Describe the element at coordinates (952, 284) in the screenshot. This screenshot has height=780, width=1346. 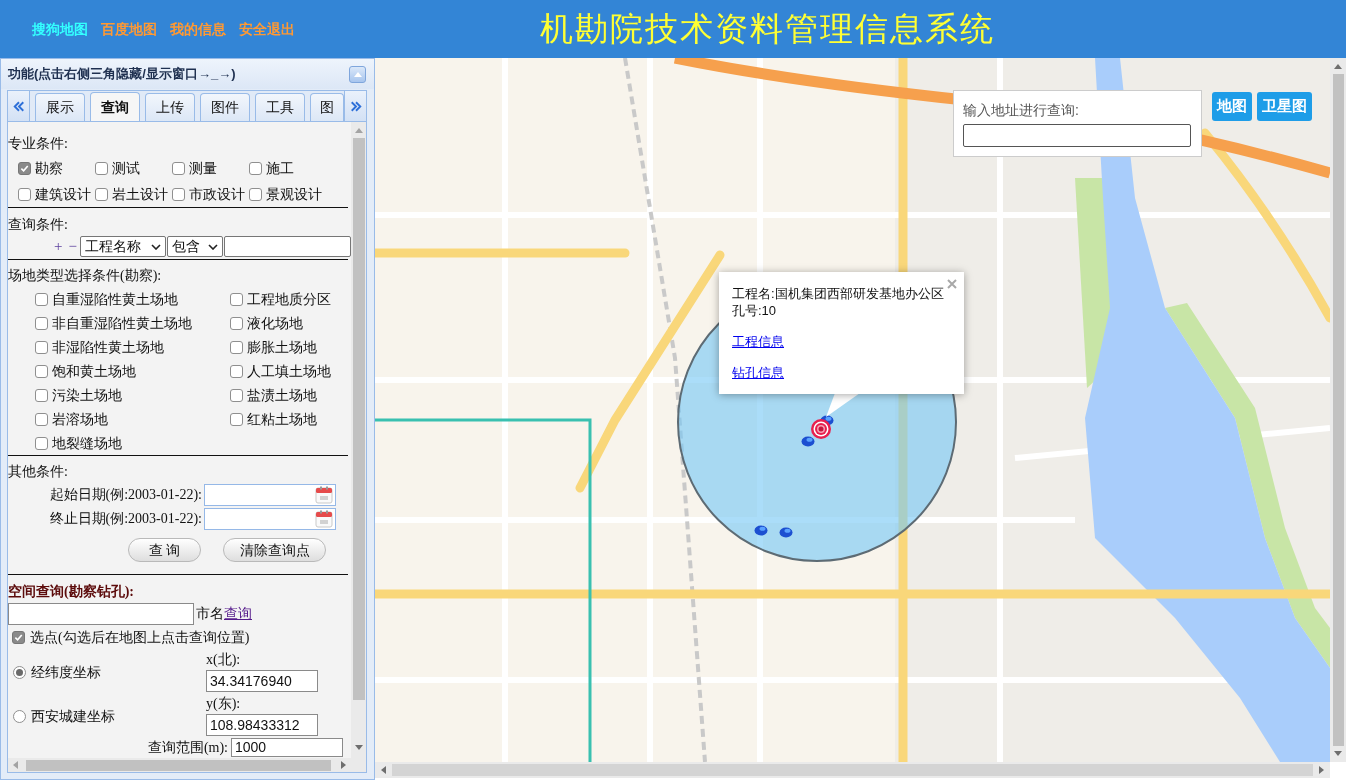
I see `close-icon` at that location.